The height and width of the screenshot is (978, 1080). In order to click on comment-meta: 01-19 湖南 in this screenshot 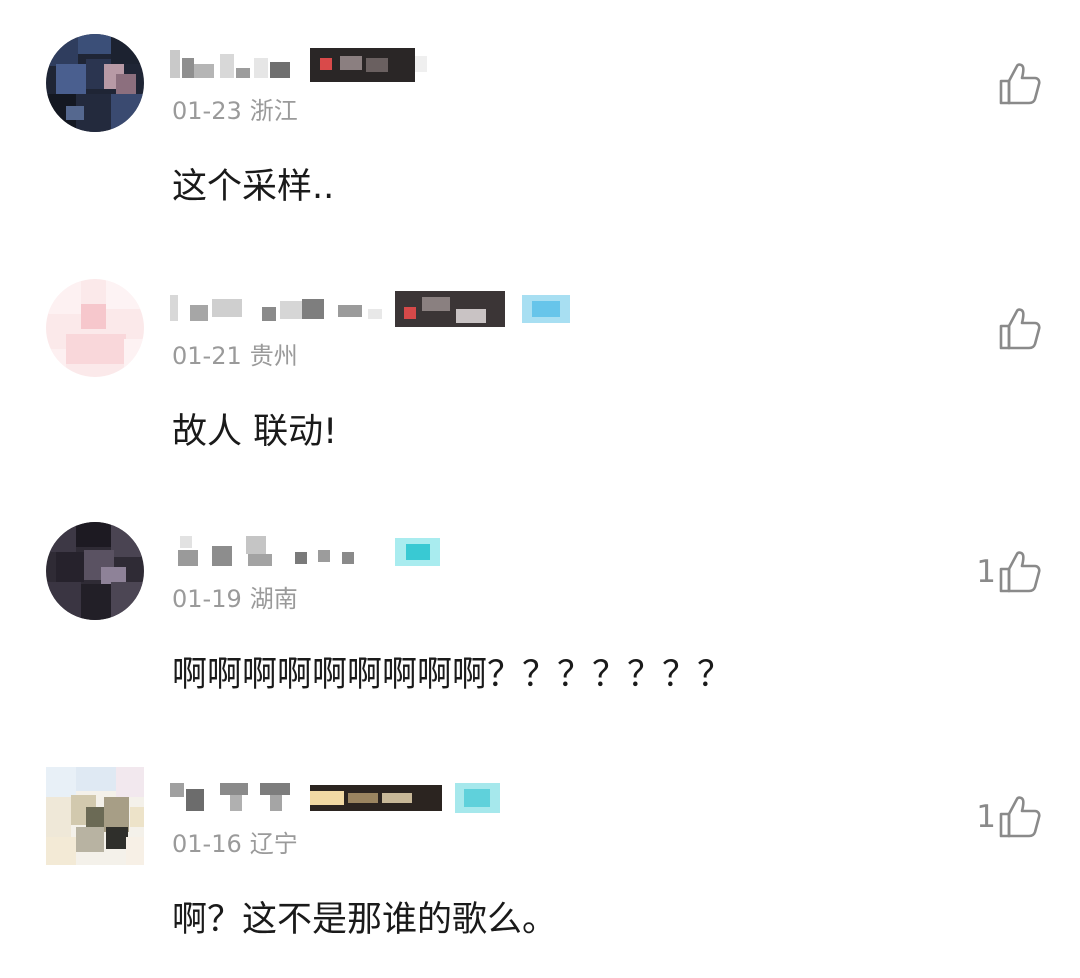, I will do `click(235, 599)`.